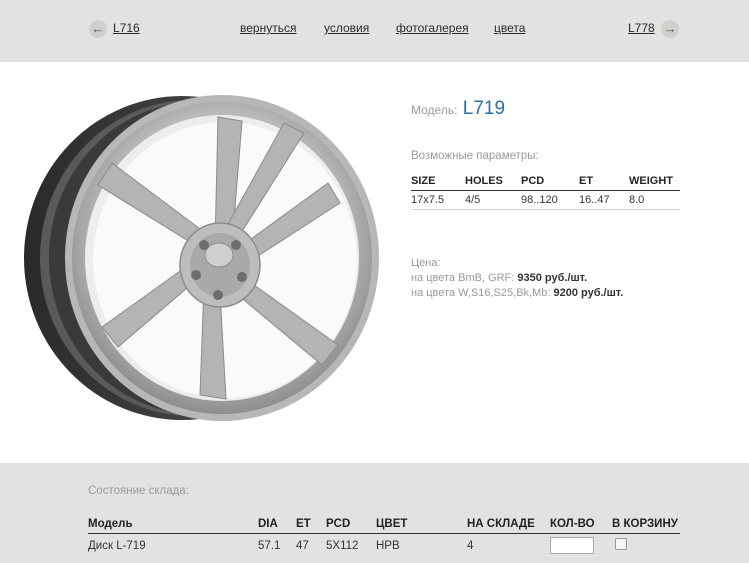 Image resolution: width=749 pixels, height=563 pixels. I want to click on stock-cell-color: HPB, so click(388, 545).